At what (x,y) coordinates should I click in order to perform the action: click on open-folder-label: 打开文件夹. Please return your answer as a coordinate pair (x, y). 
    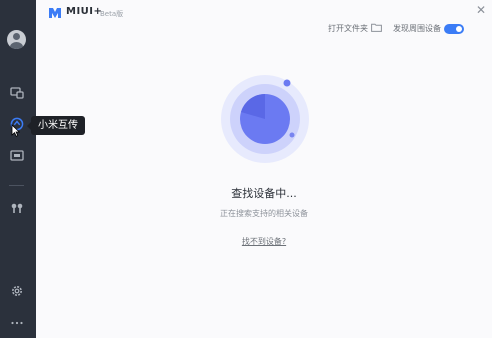
    Looking at the image, I should click on (348, 28).